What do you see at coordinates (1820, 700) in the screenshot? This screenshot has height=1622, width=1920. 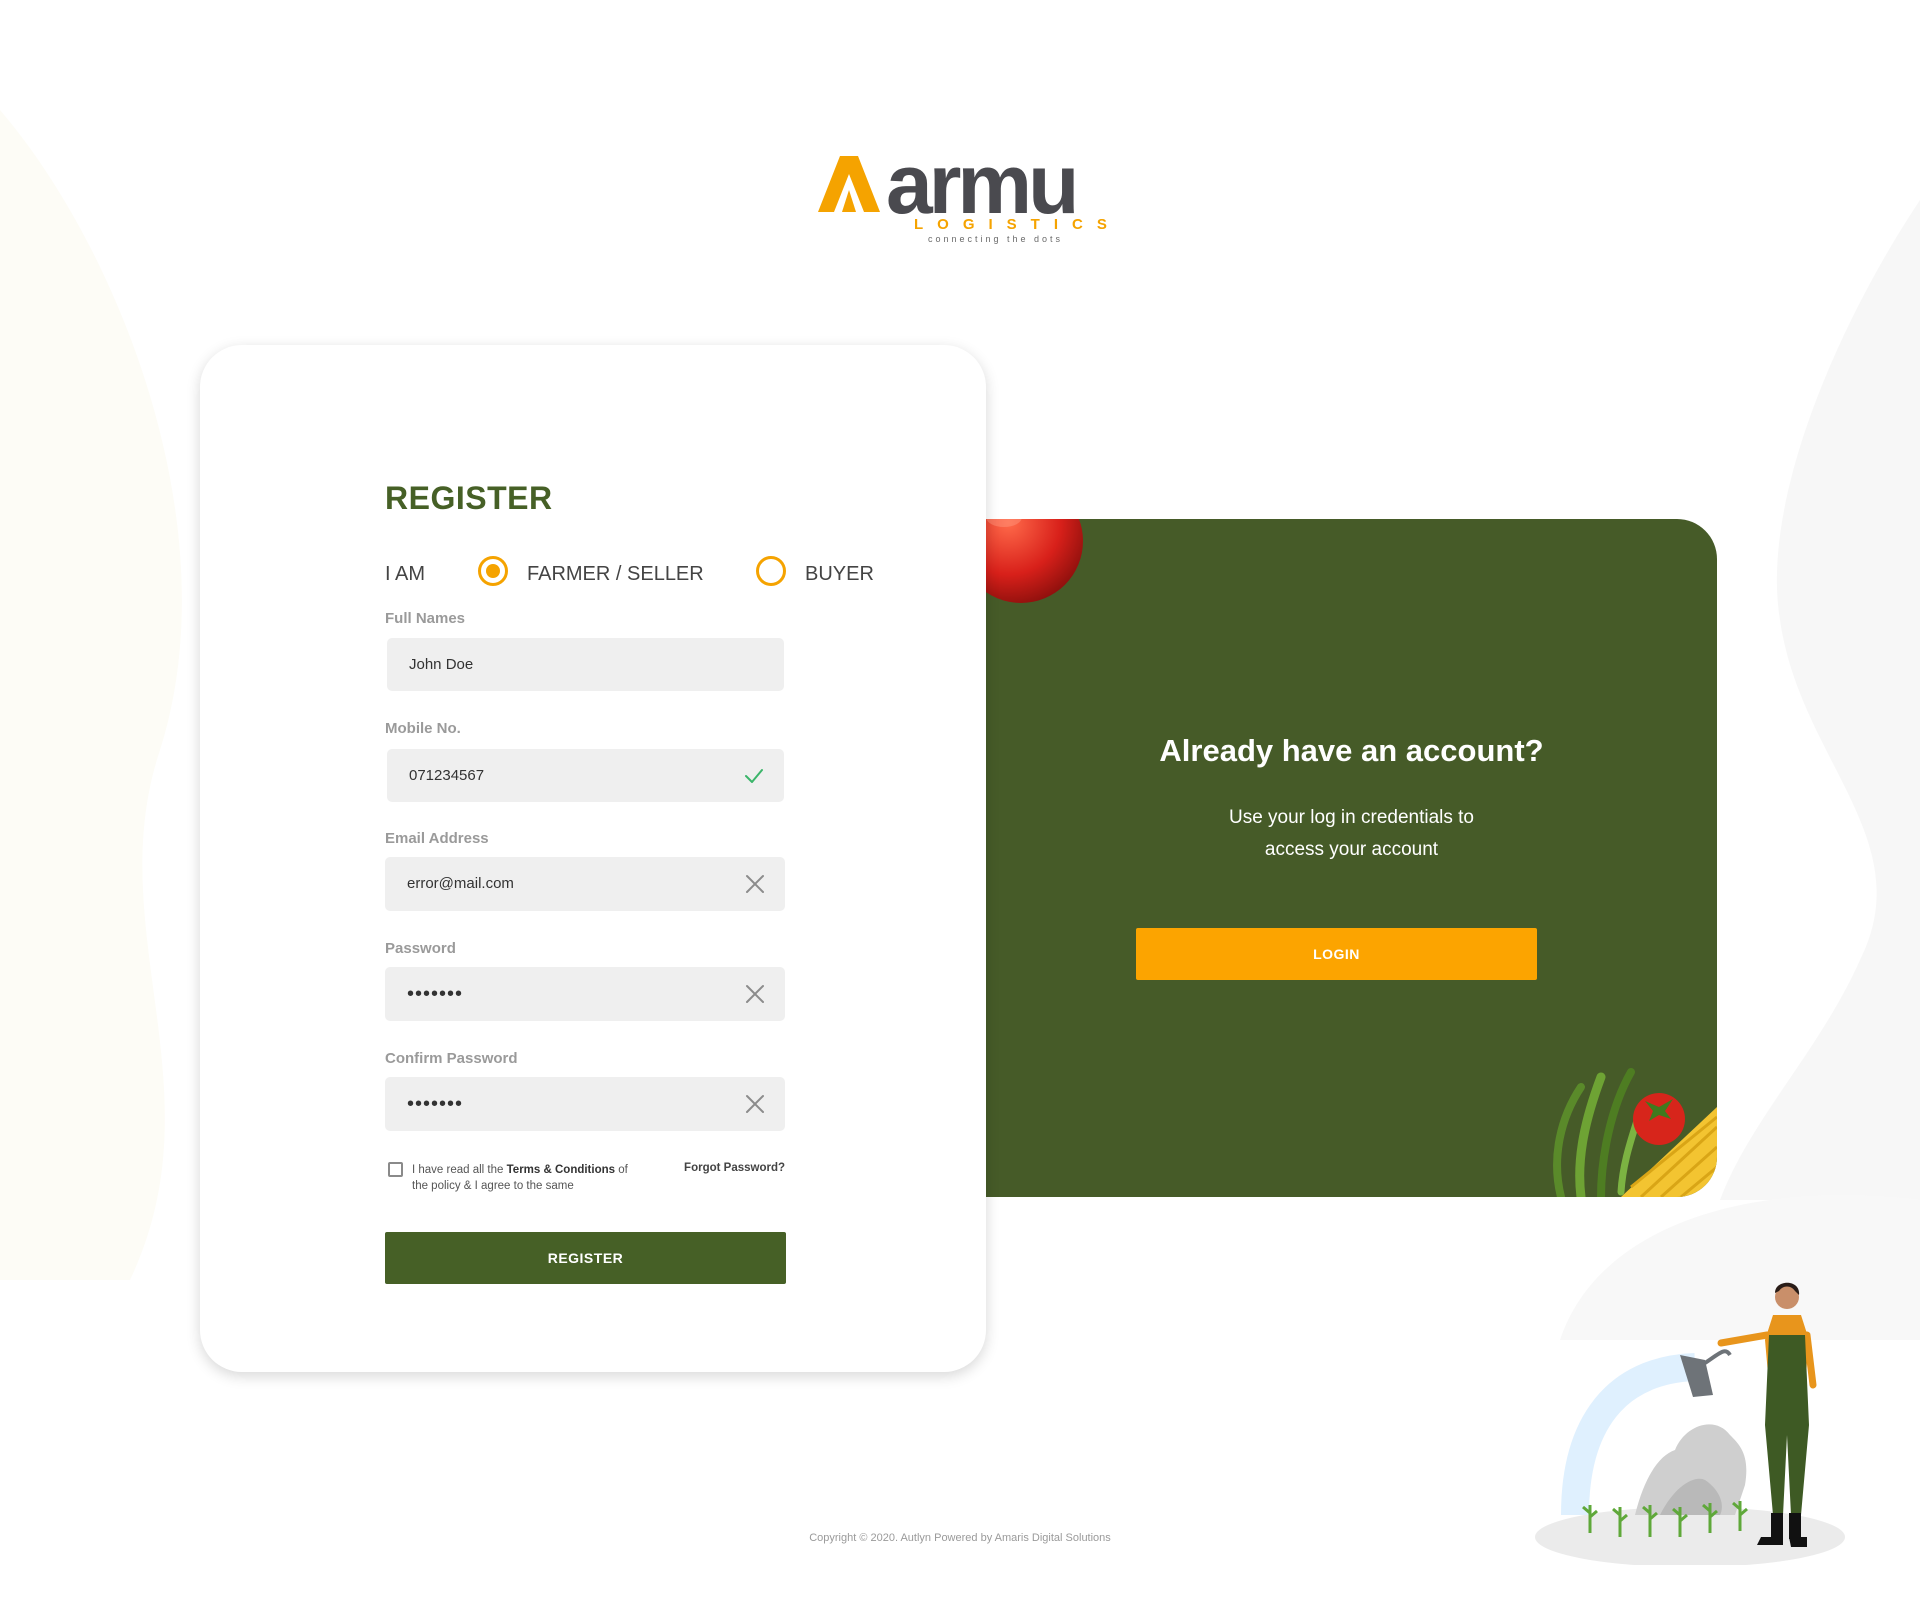 I see `background-shape-right` at bounding box center [1820, 700].